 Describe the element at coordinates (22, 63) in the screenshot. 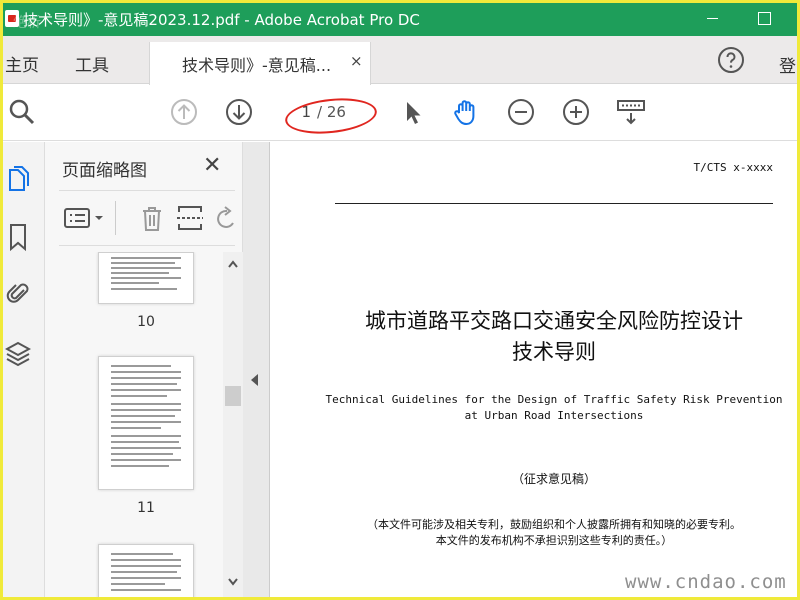

I see `menu-home: 主页` at that location.